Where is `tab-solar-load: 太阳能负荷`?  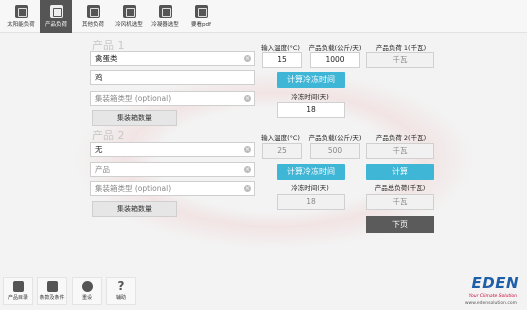
tab-solar-load: 太阳能负荷 is located at coordinates (21, 16).